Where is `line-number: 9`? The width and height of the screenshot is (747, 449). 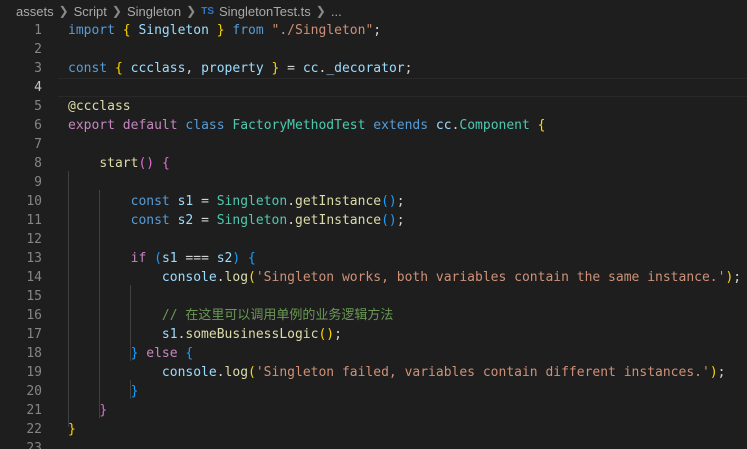 line-number: 9 is located at coordinates (38, 182).